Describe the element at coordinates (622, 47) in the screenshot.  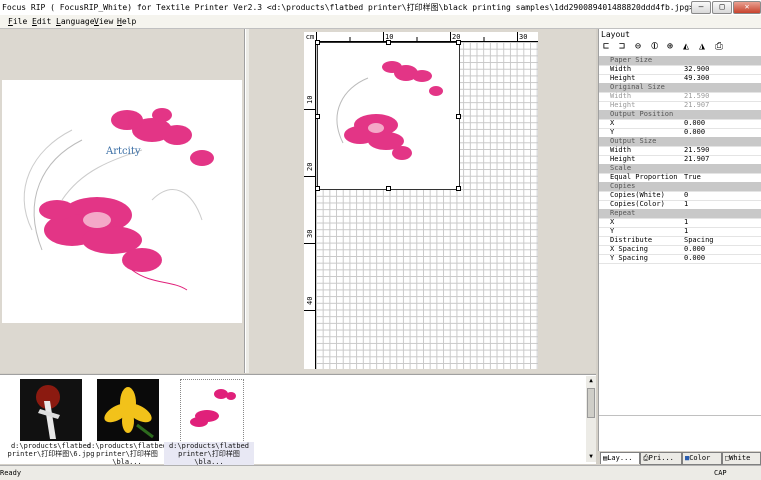
I see `align-top-right-icon: ⊐` at that location.